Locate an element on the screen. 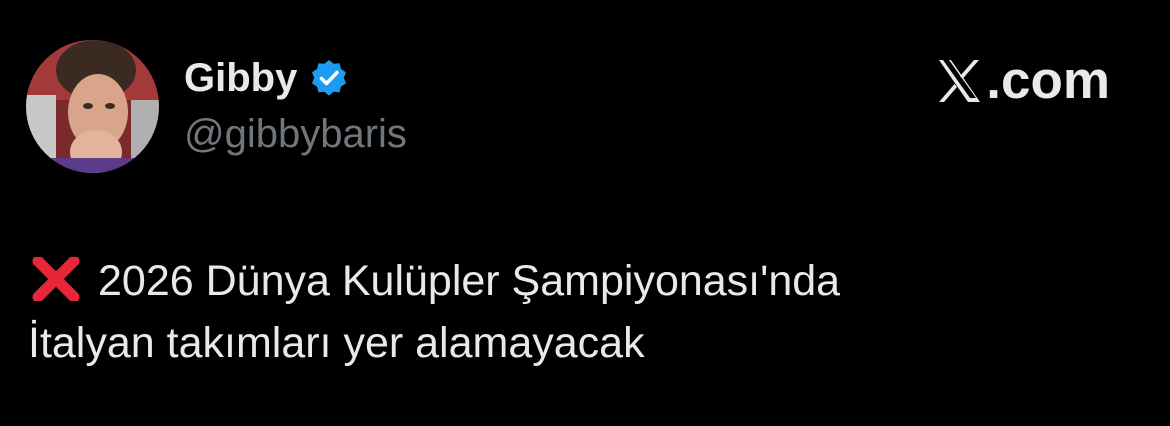  display-name: Gibby is located at coordinates (240, 78).